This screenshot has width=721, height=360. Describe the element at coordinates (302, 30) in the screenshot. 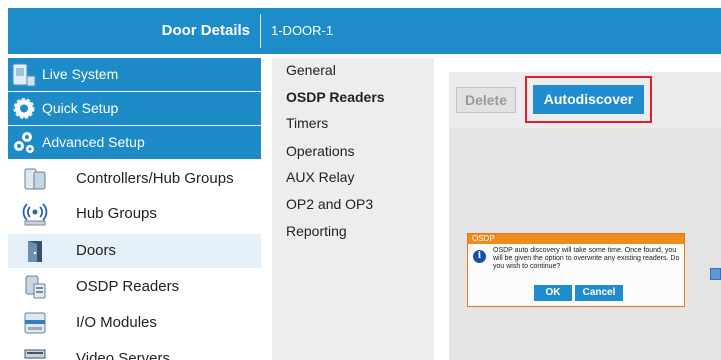

I see `door-name: 1-DOOR-1` at that location.